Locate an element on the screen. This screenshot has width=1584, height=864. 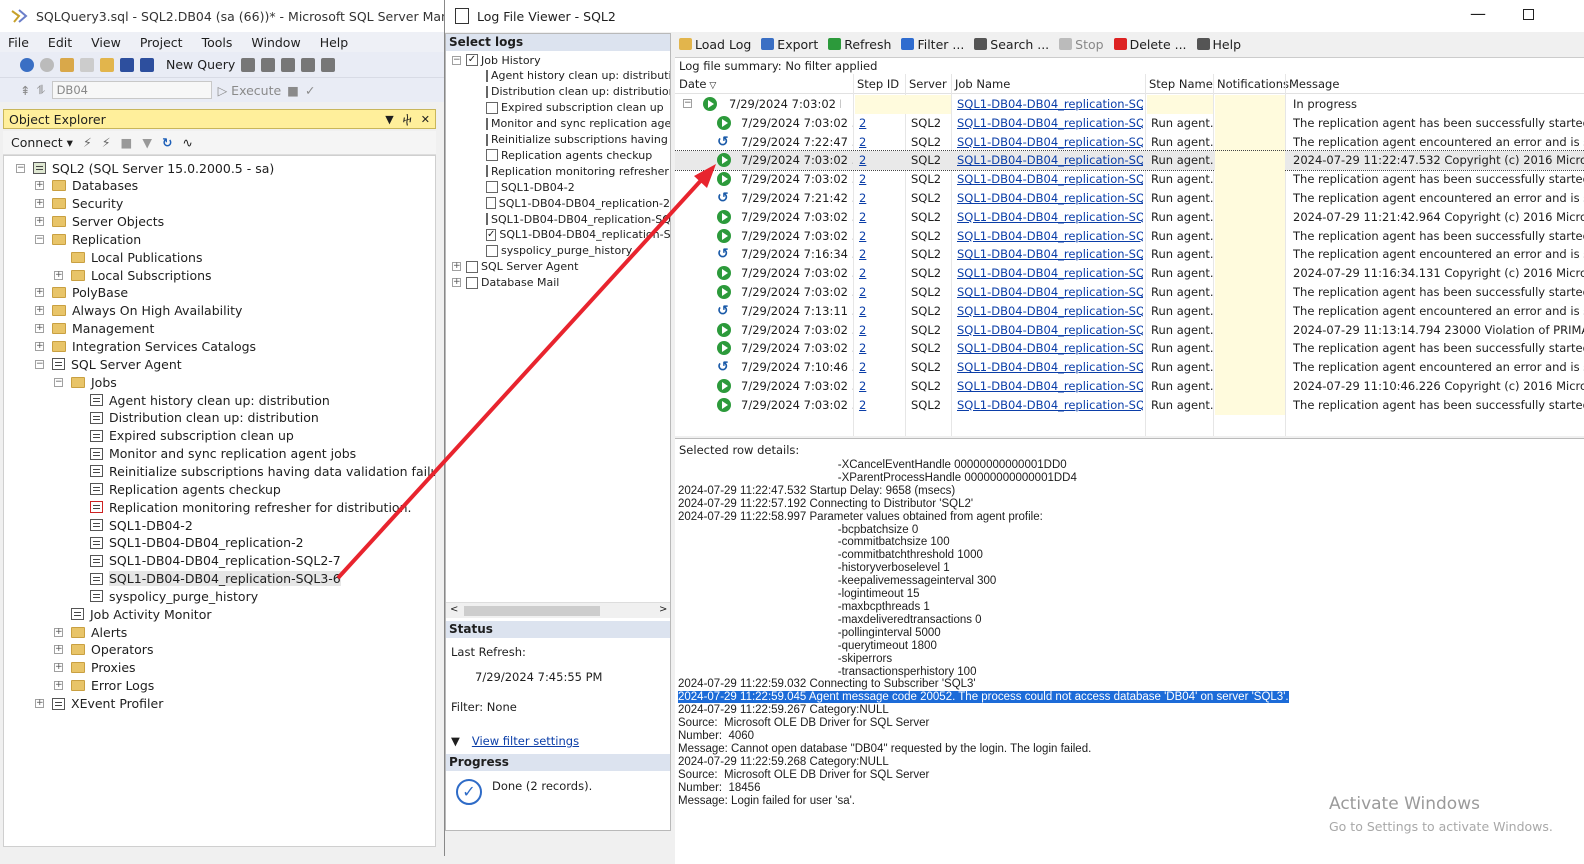
tree-item: + Local Subscriptions is located at coordinates (133, 275).